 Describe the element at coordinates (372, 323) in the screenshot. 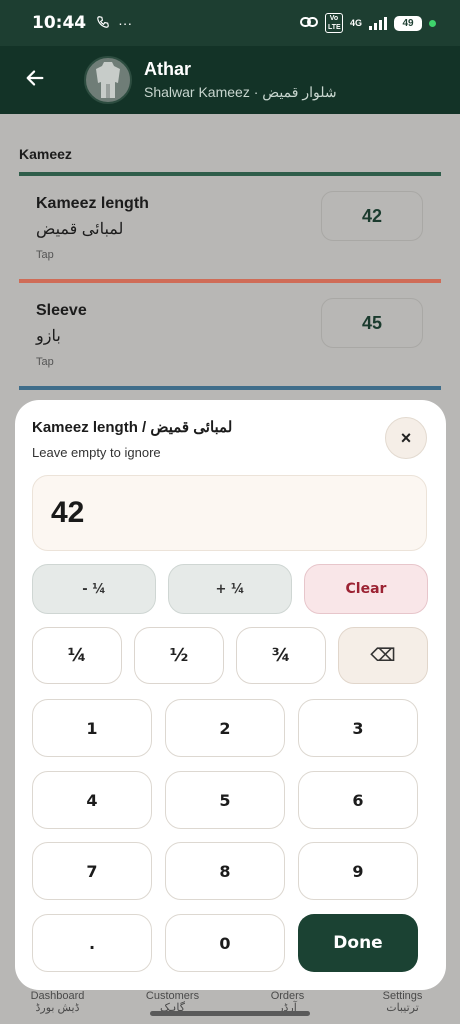

I see `measurement-value: 45` at that location.